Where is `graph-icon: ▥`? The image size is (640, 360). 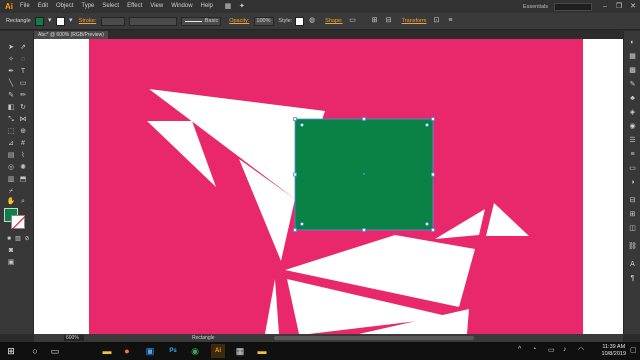 graph-icon: ▥ is located at coordinates (11, 180).